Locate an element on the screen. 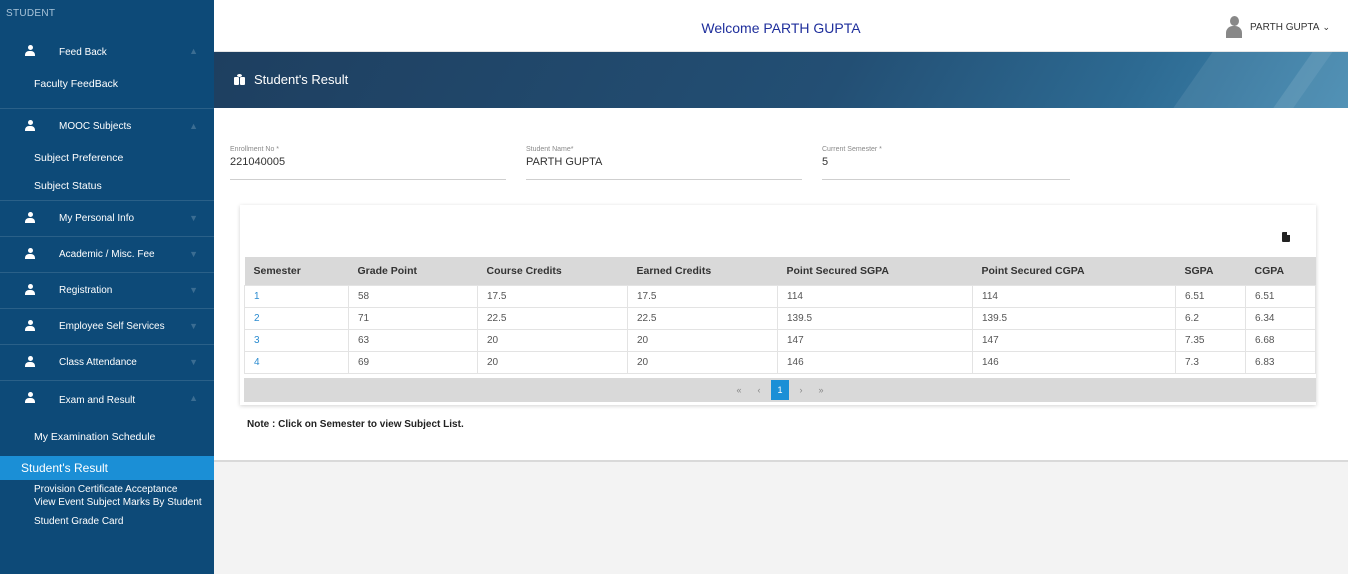 The width and height of the screenshot is (1348, 574). sidebar-item-provision-certificate: Provision Certificate Acceptance is located at coordinates (107, 489).